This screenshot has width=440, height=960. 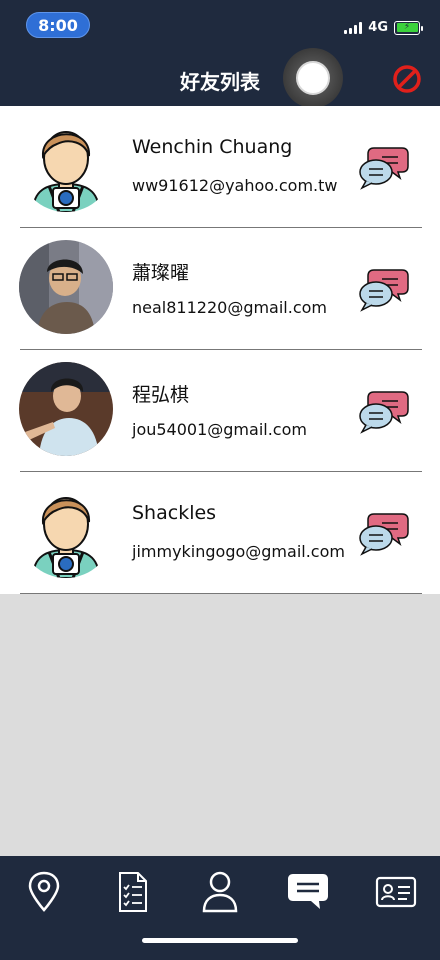 What do you see at coordinates (212, 147) in the screenshot?
I see `friend-name: Wenchin Chuang` at bounding box center [212, 147].